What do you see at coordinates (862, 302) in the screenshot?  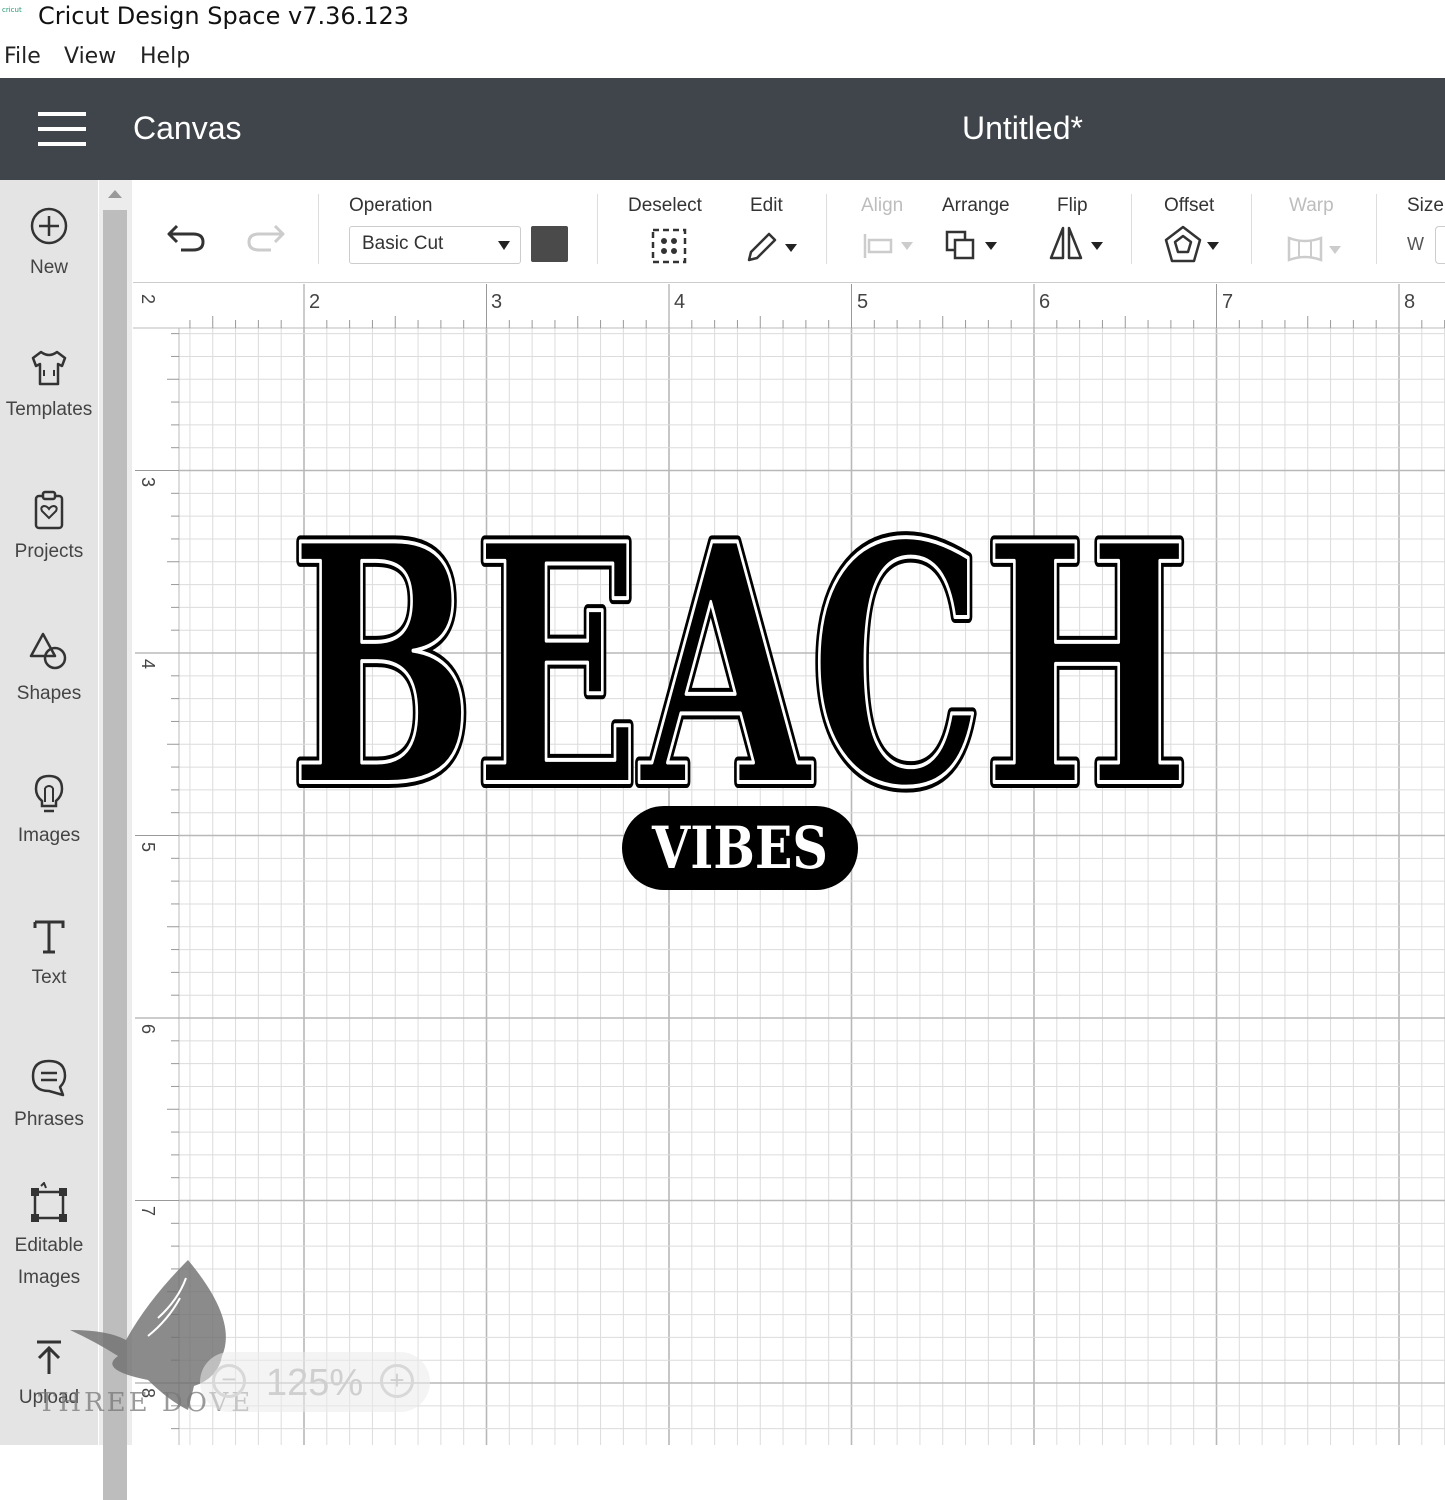 I see `ruler-h-label: 5` at bounding box center [862, 302].